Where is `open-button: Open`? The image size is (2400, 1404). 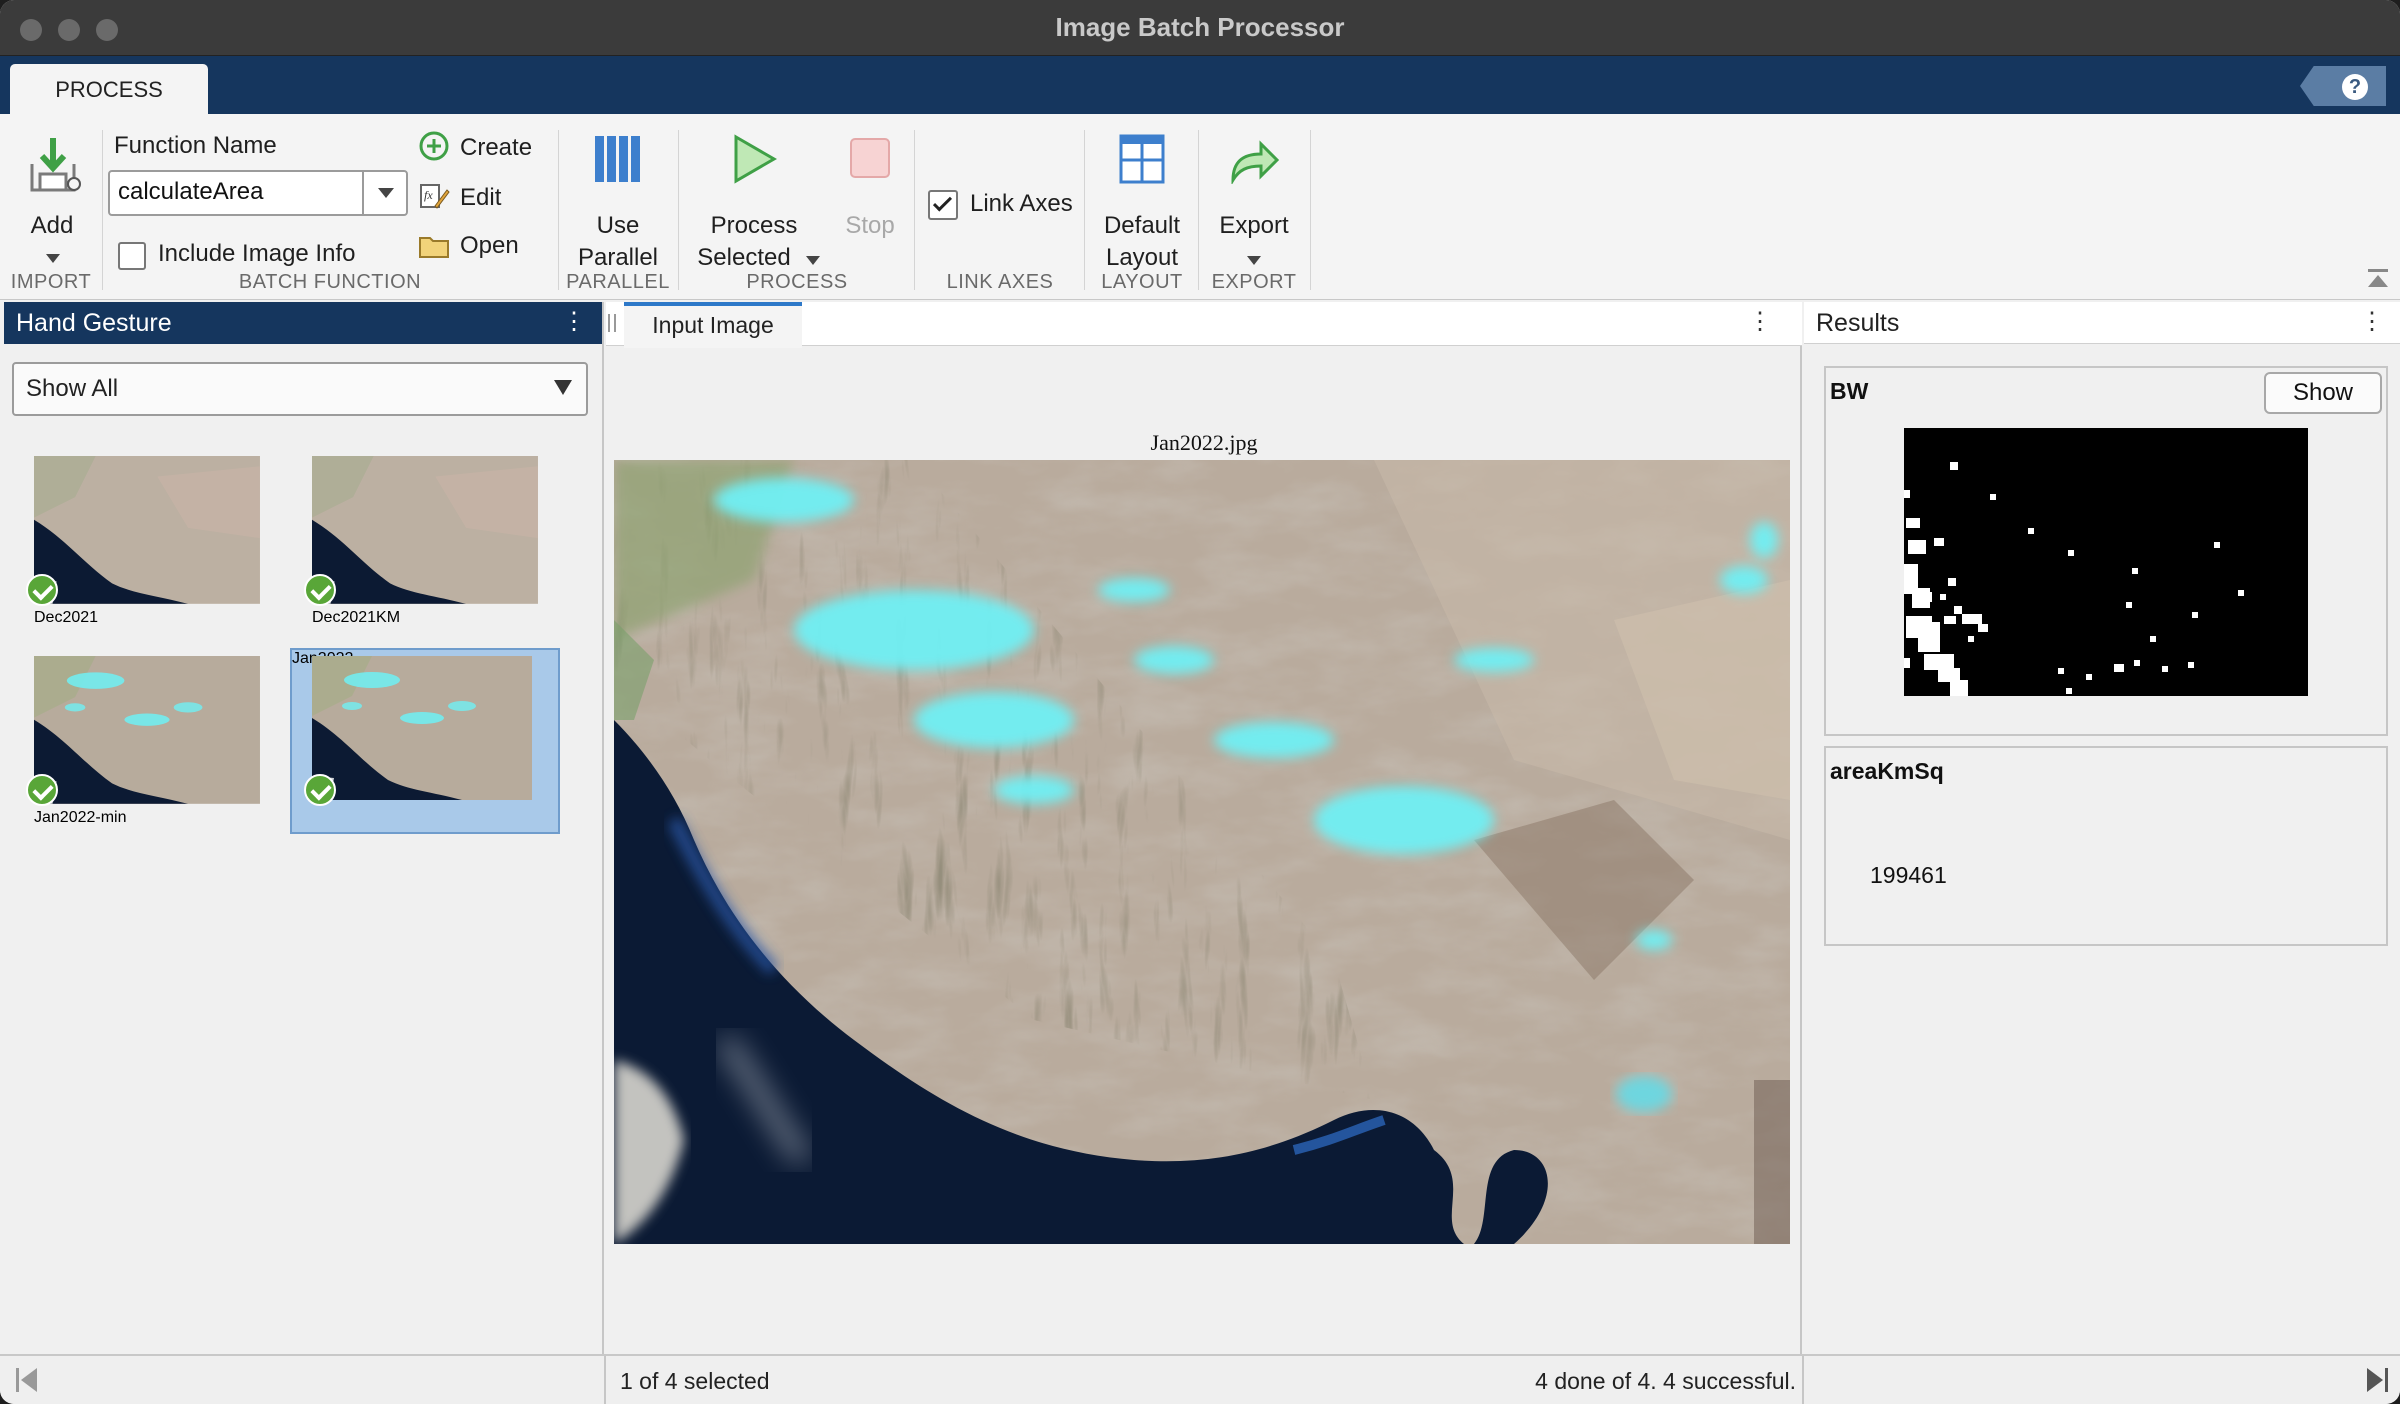
open-button: Open is located at coordinates (486, 246).